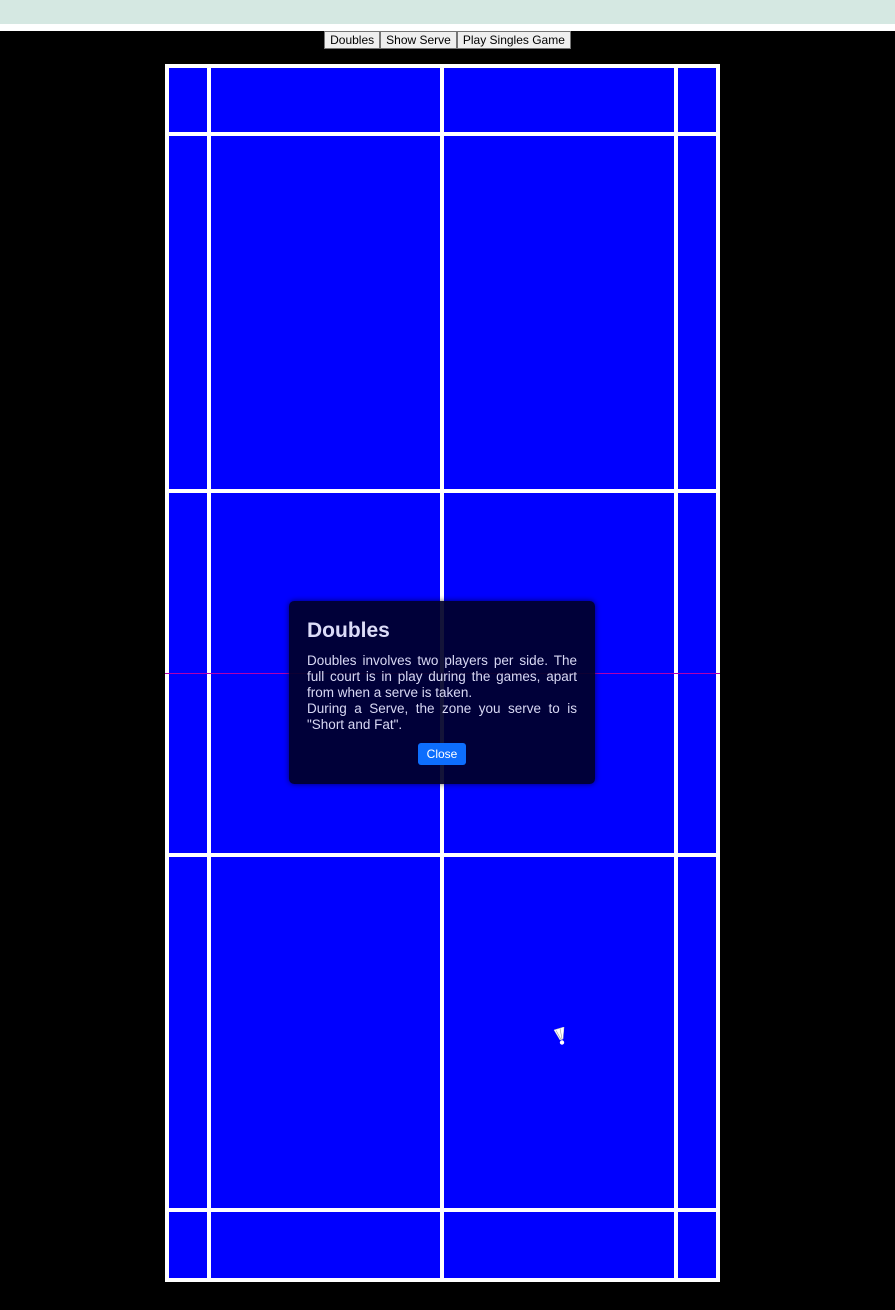 The height and width of the screenshot is (1310, 895). I want to click on play-singles-game-button: Play Singles Game, so click(513, 40).